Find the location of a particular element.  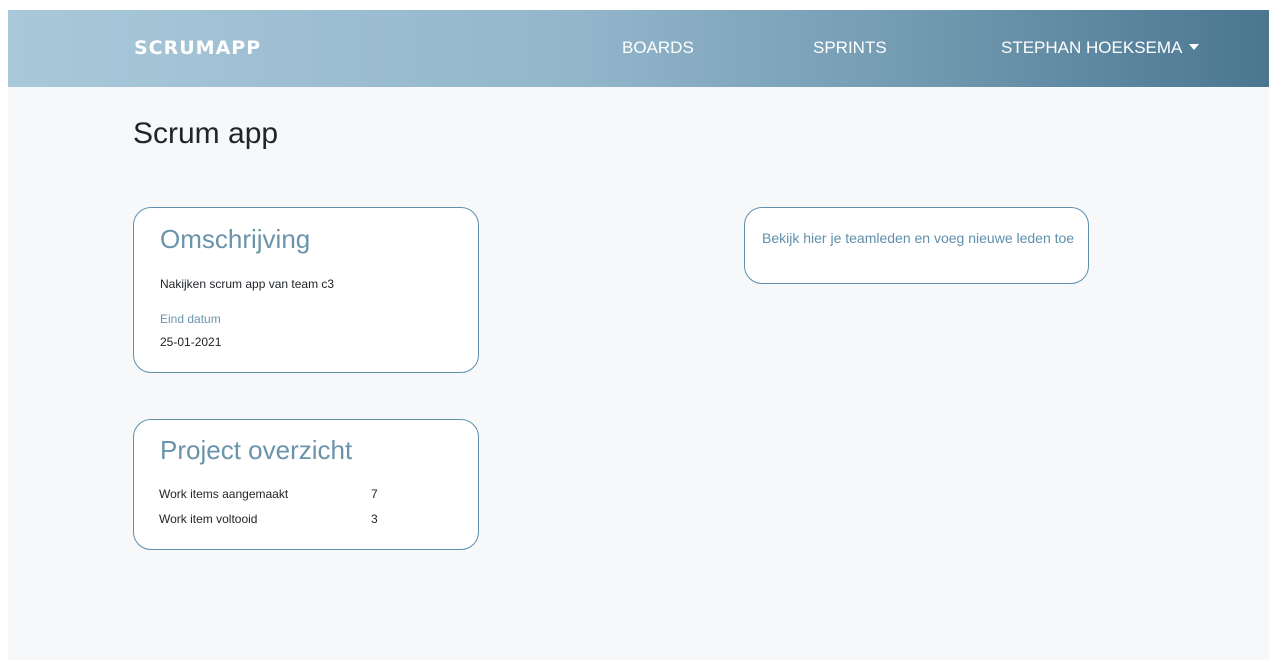

top-navbar: SCRUMAPP BOARDS SPRINTS STEPHAN HOEKSEMA is located at coordinates (638, 48).